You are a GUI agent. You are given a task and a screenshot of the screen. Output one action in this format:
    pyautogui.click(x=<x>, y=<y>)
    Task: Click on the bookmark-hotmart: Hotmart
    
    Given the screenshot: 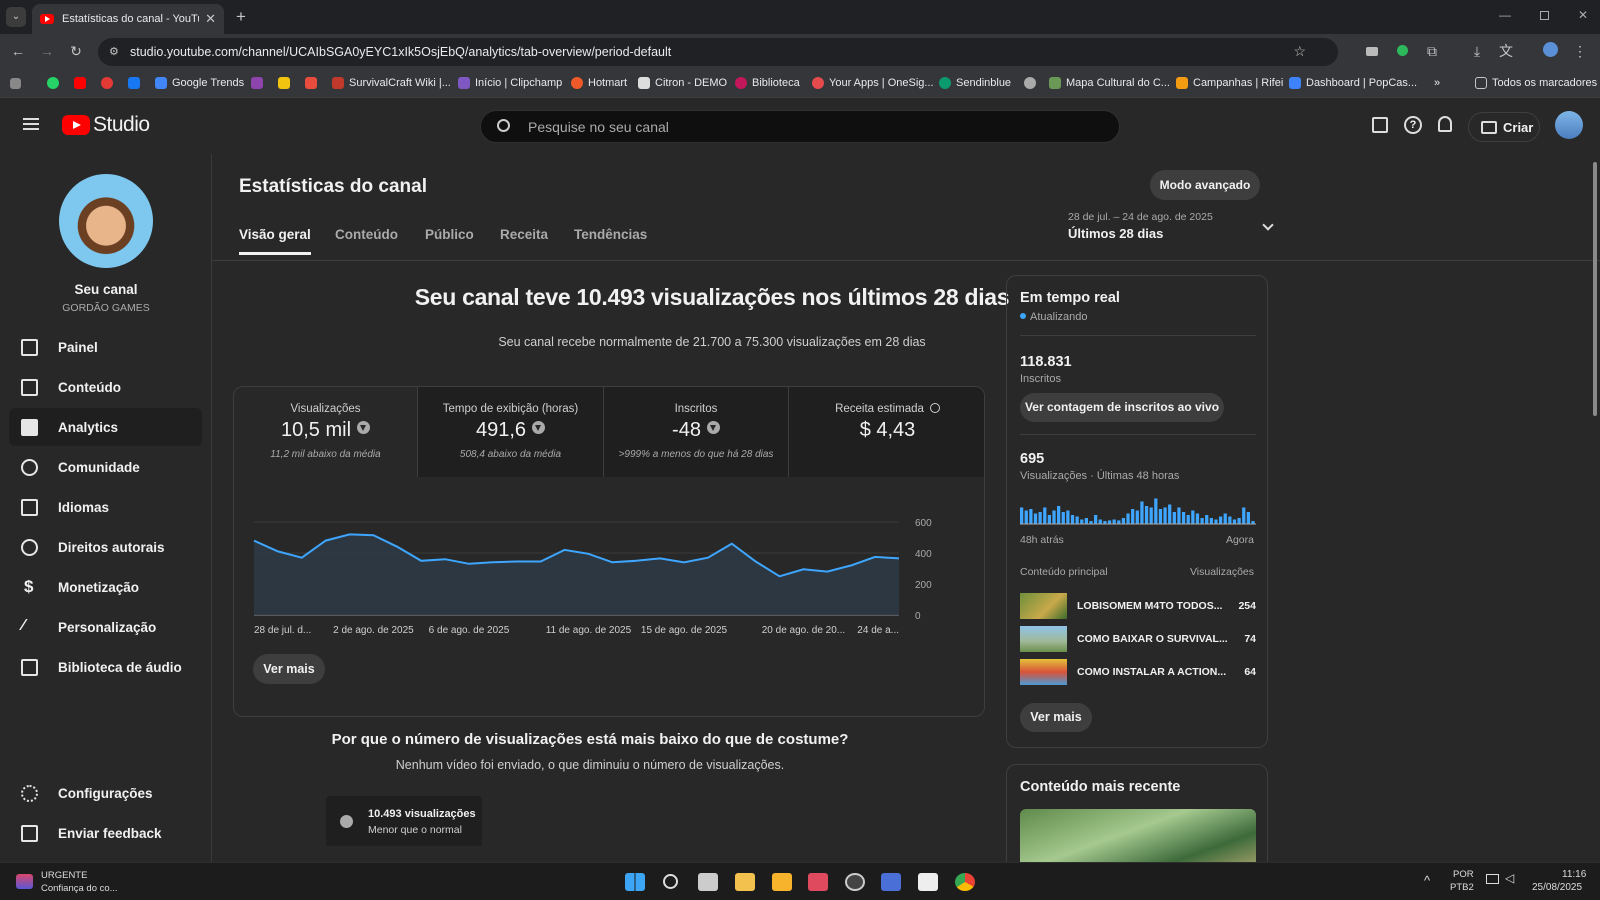 What is the action you would take?
    pyautogui.click(x=599, y=83)
    